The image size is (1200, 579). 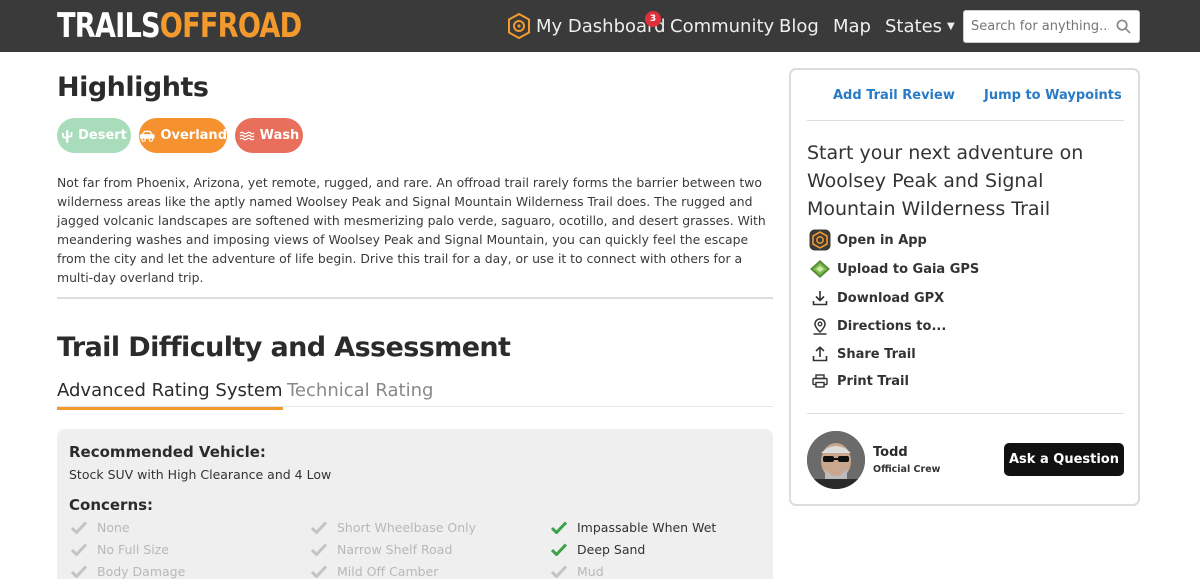 I want to click on highlights-heading: Highlights, so click(x=133, y=87).